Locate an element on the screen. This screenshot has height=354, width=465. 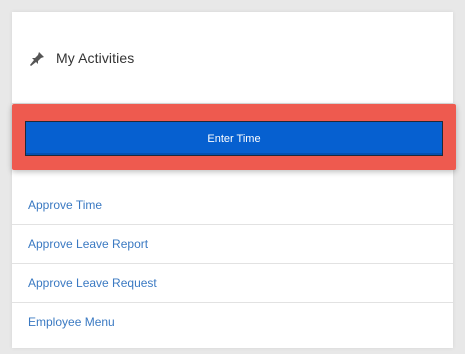
approve-leave-request-link: Approve Leave Request is located at coordinates (92, 283).